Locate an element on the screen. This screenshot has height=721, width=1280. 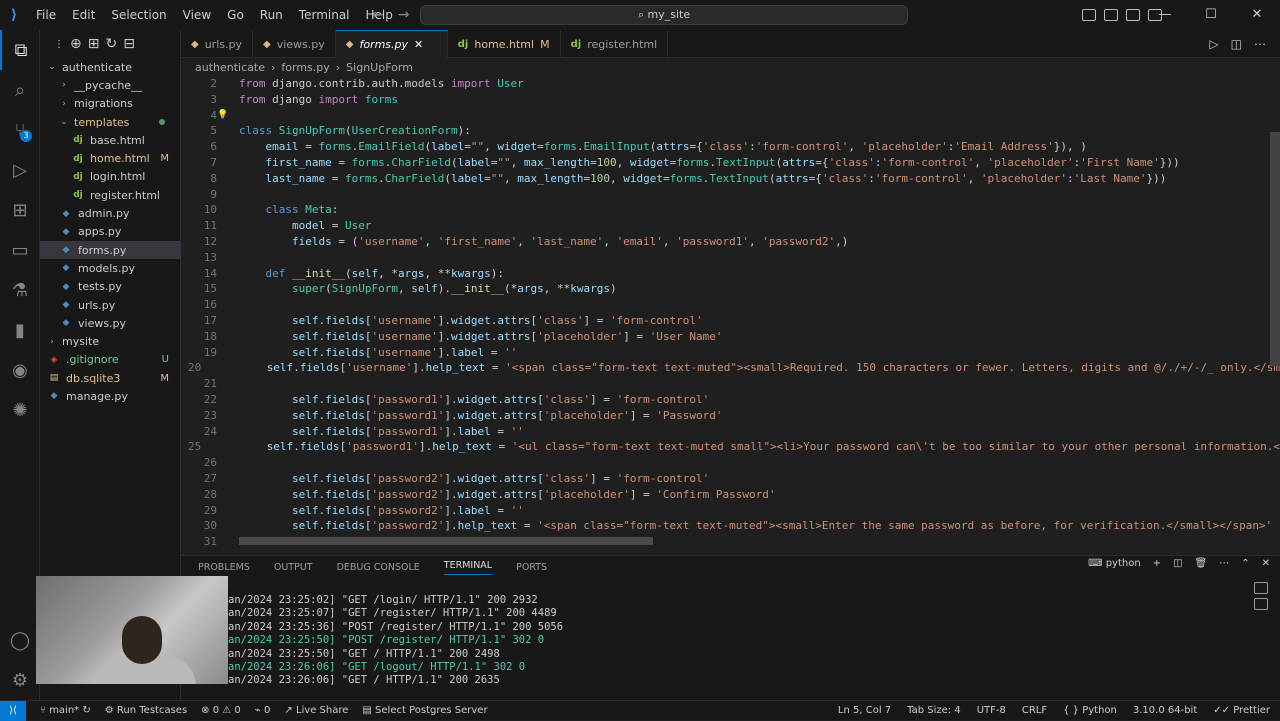
tree-item: dj register.html is located at coordinates (110, 195).